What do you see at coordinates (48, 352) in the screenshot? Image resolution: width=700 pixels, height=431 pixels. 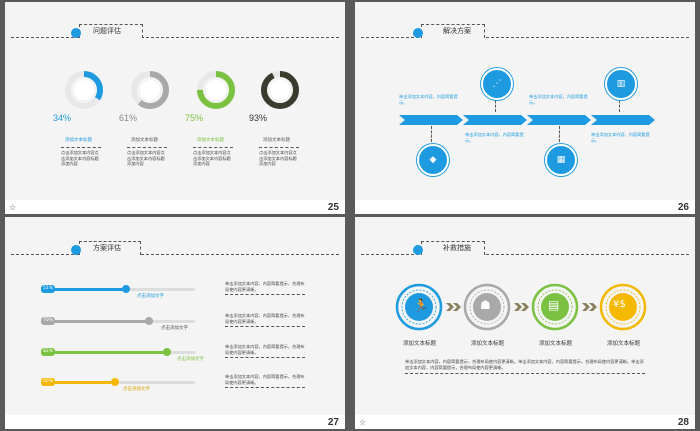 I see `bar-badge-3: 82%` at bounding box center [48, 352].